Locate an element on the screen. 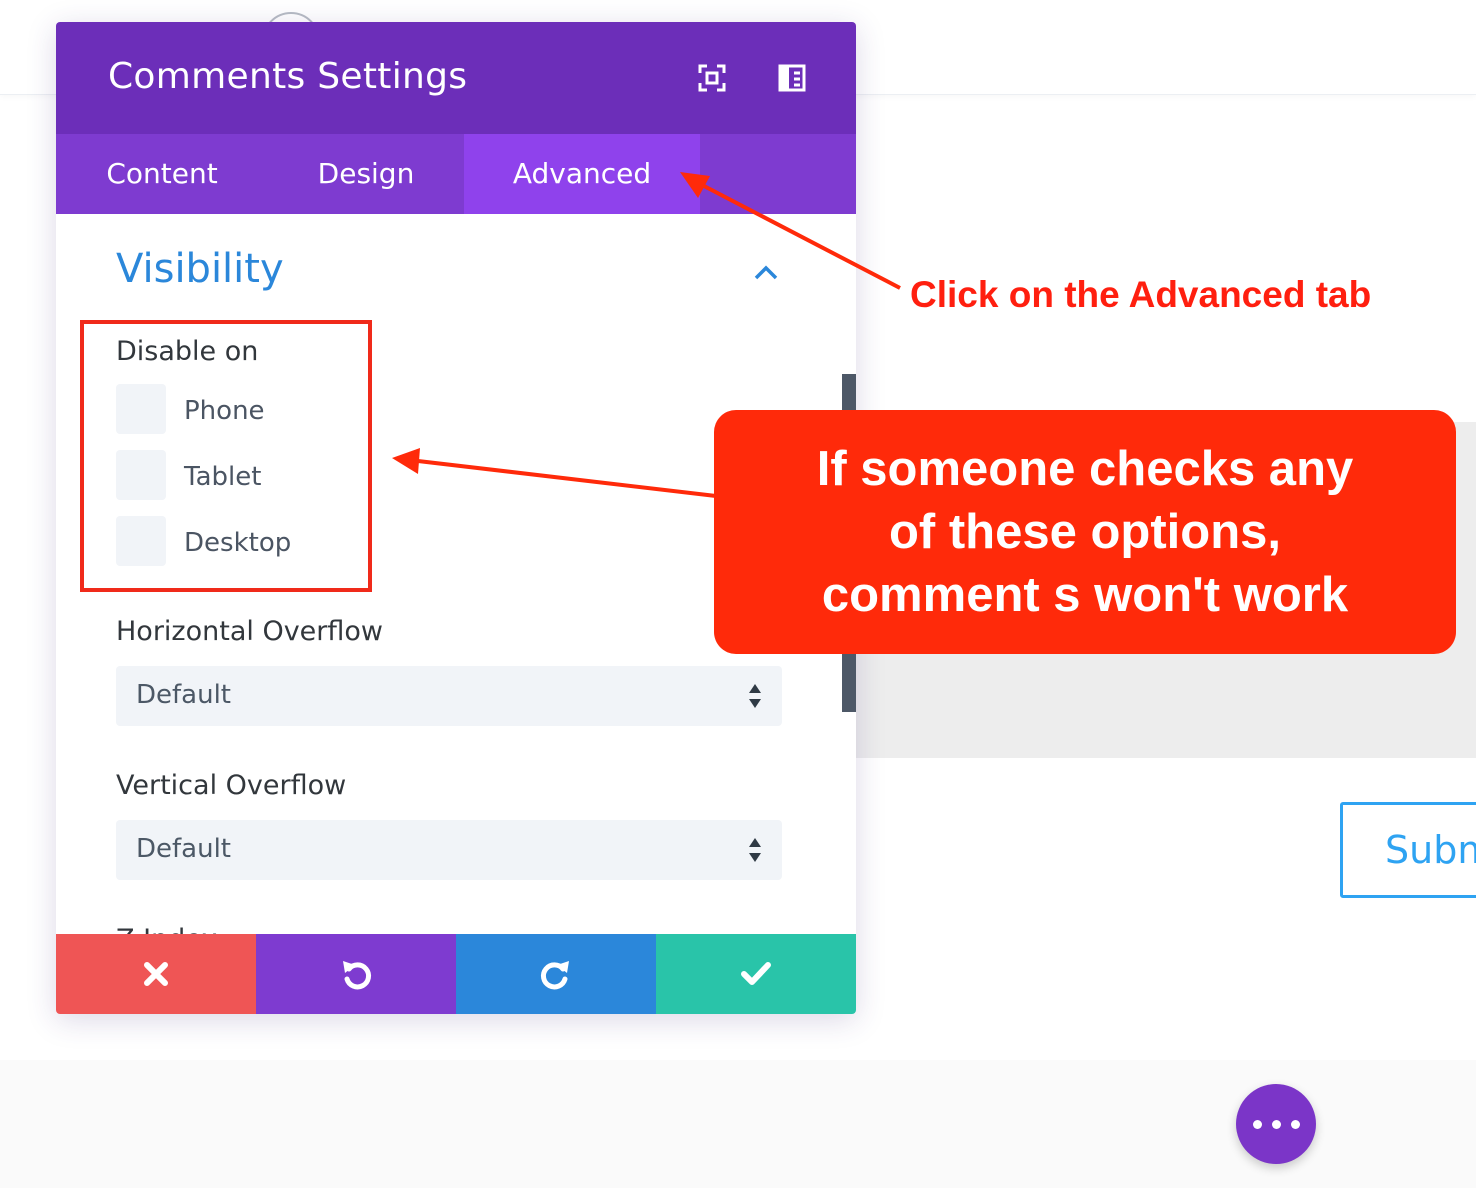 The image size is (1476, 1188). horizontal-overflow-value: Default is located at coordinates (183, 695).